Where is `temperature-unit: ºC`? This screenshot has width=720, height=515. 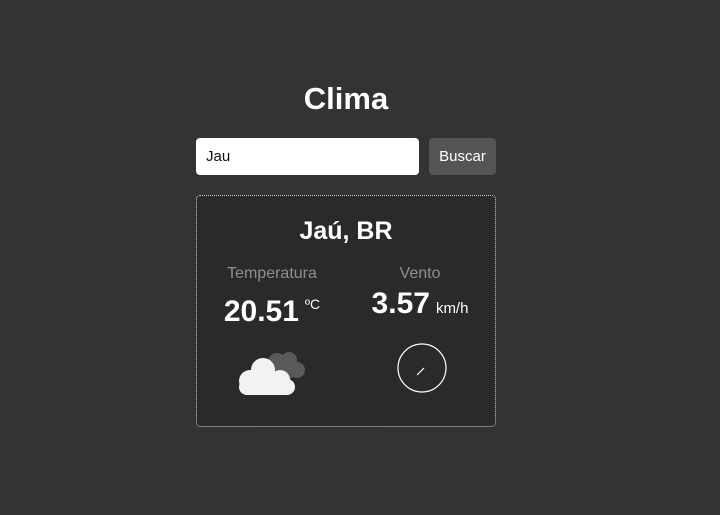
temperature-unit: ºC is located at coordinates (312, 304).